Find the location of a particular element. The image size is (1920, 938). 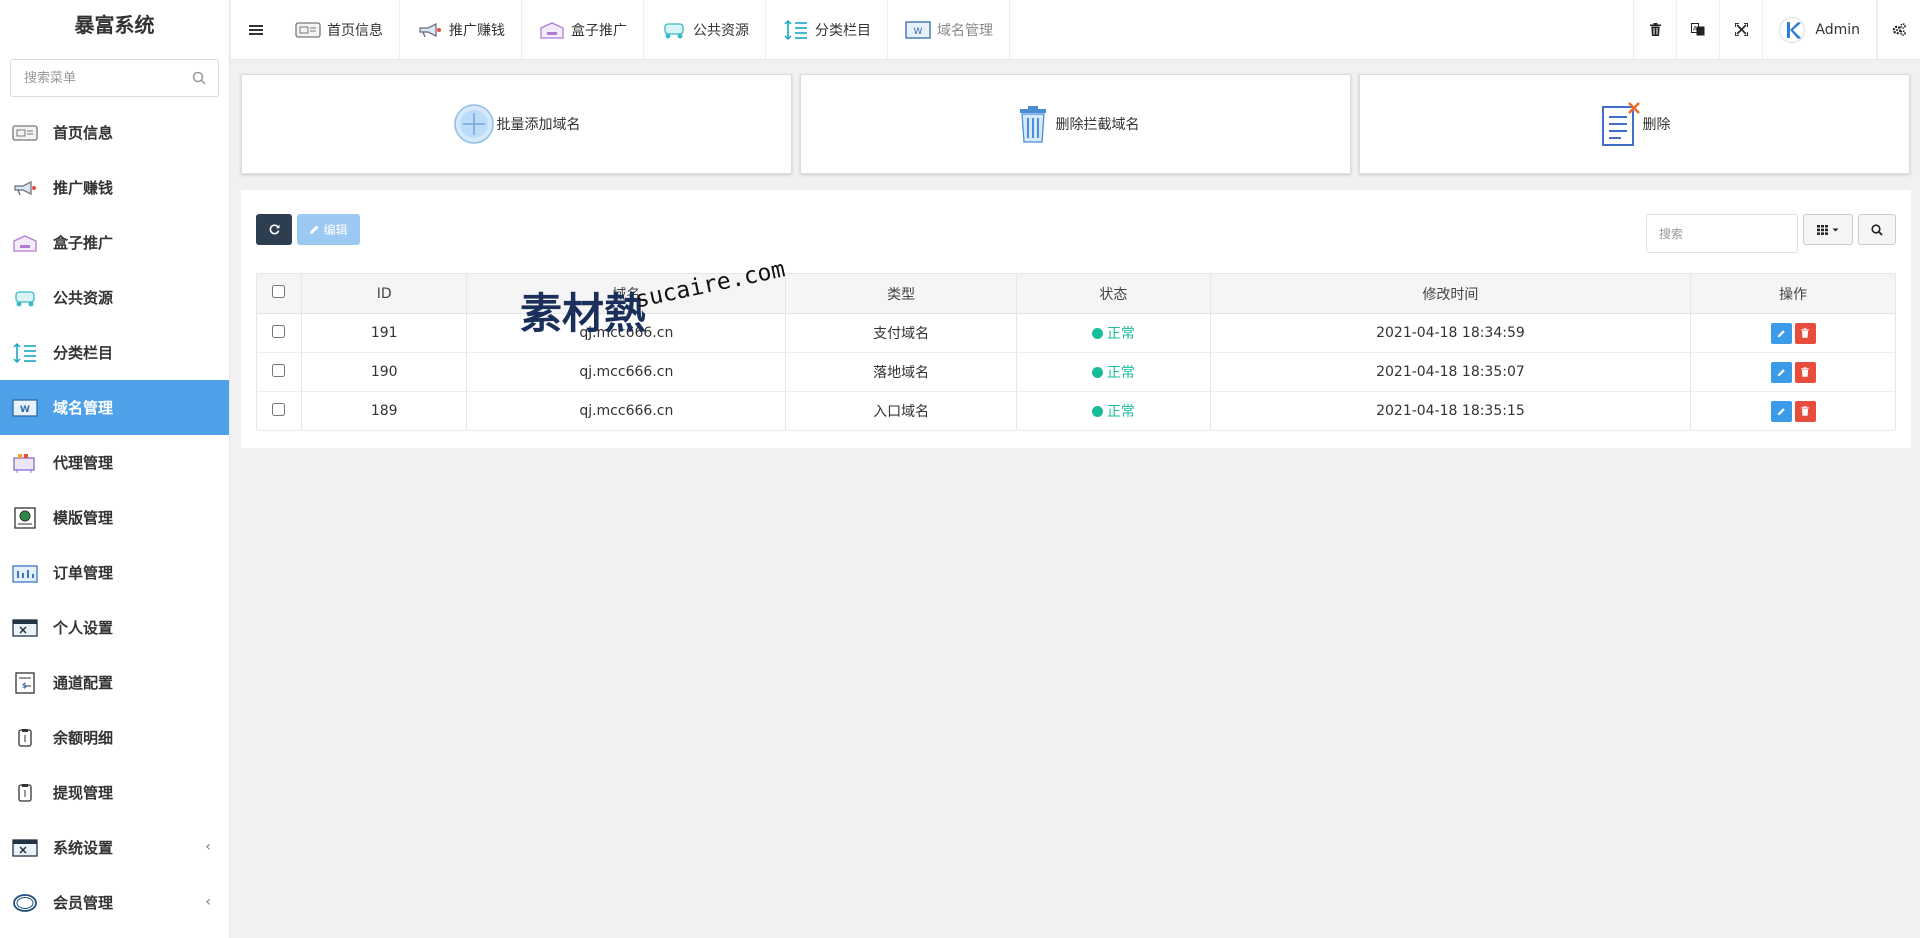

sidebar: 暴富系统 首页信息 推广赚钱 盒子推广 公共资源 分类栏目 W 域名管理 is located at coordinates (115, 469).